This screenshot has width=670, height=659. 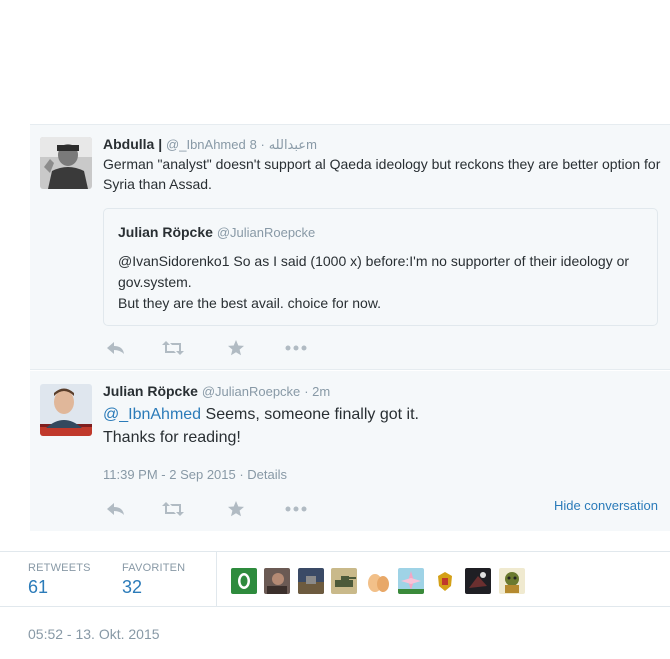 What do you see at coordinates (216, 579) in the screenshot?
I see `stats-divider` at bounding box center [216, 579].